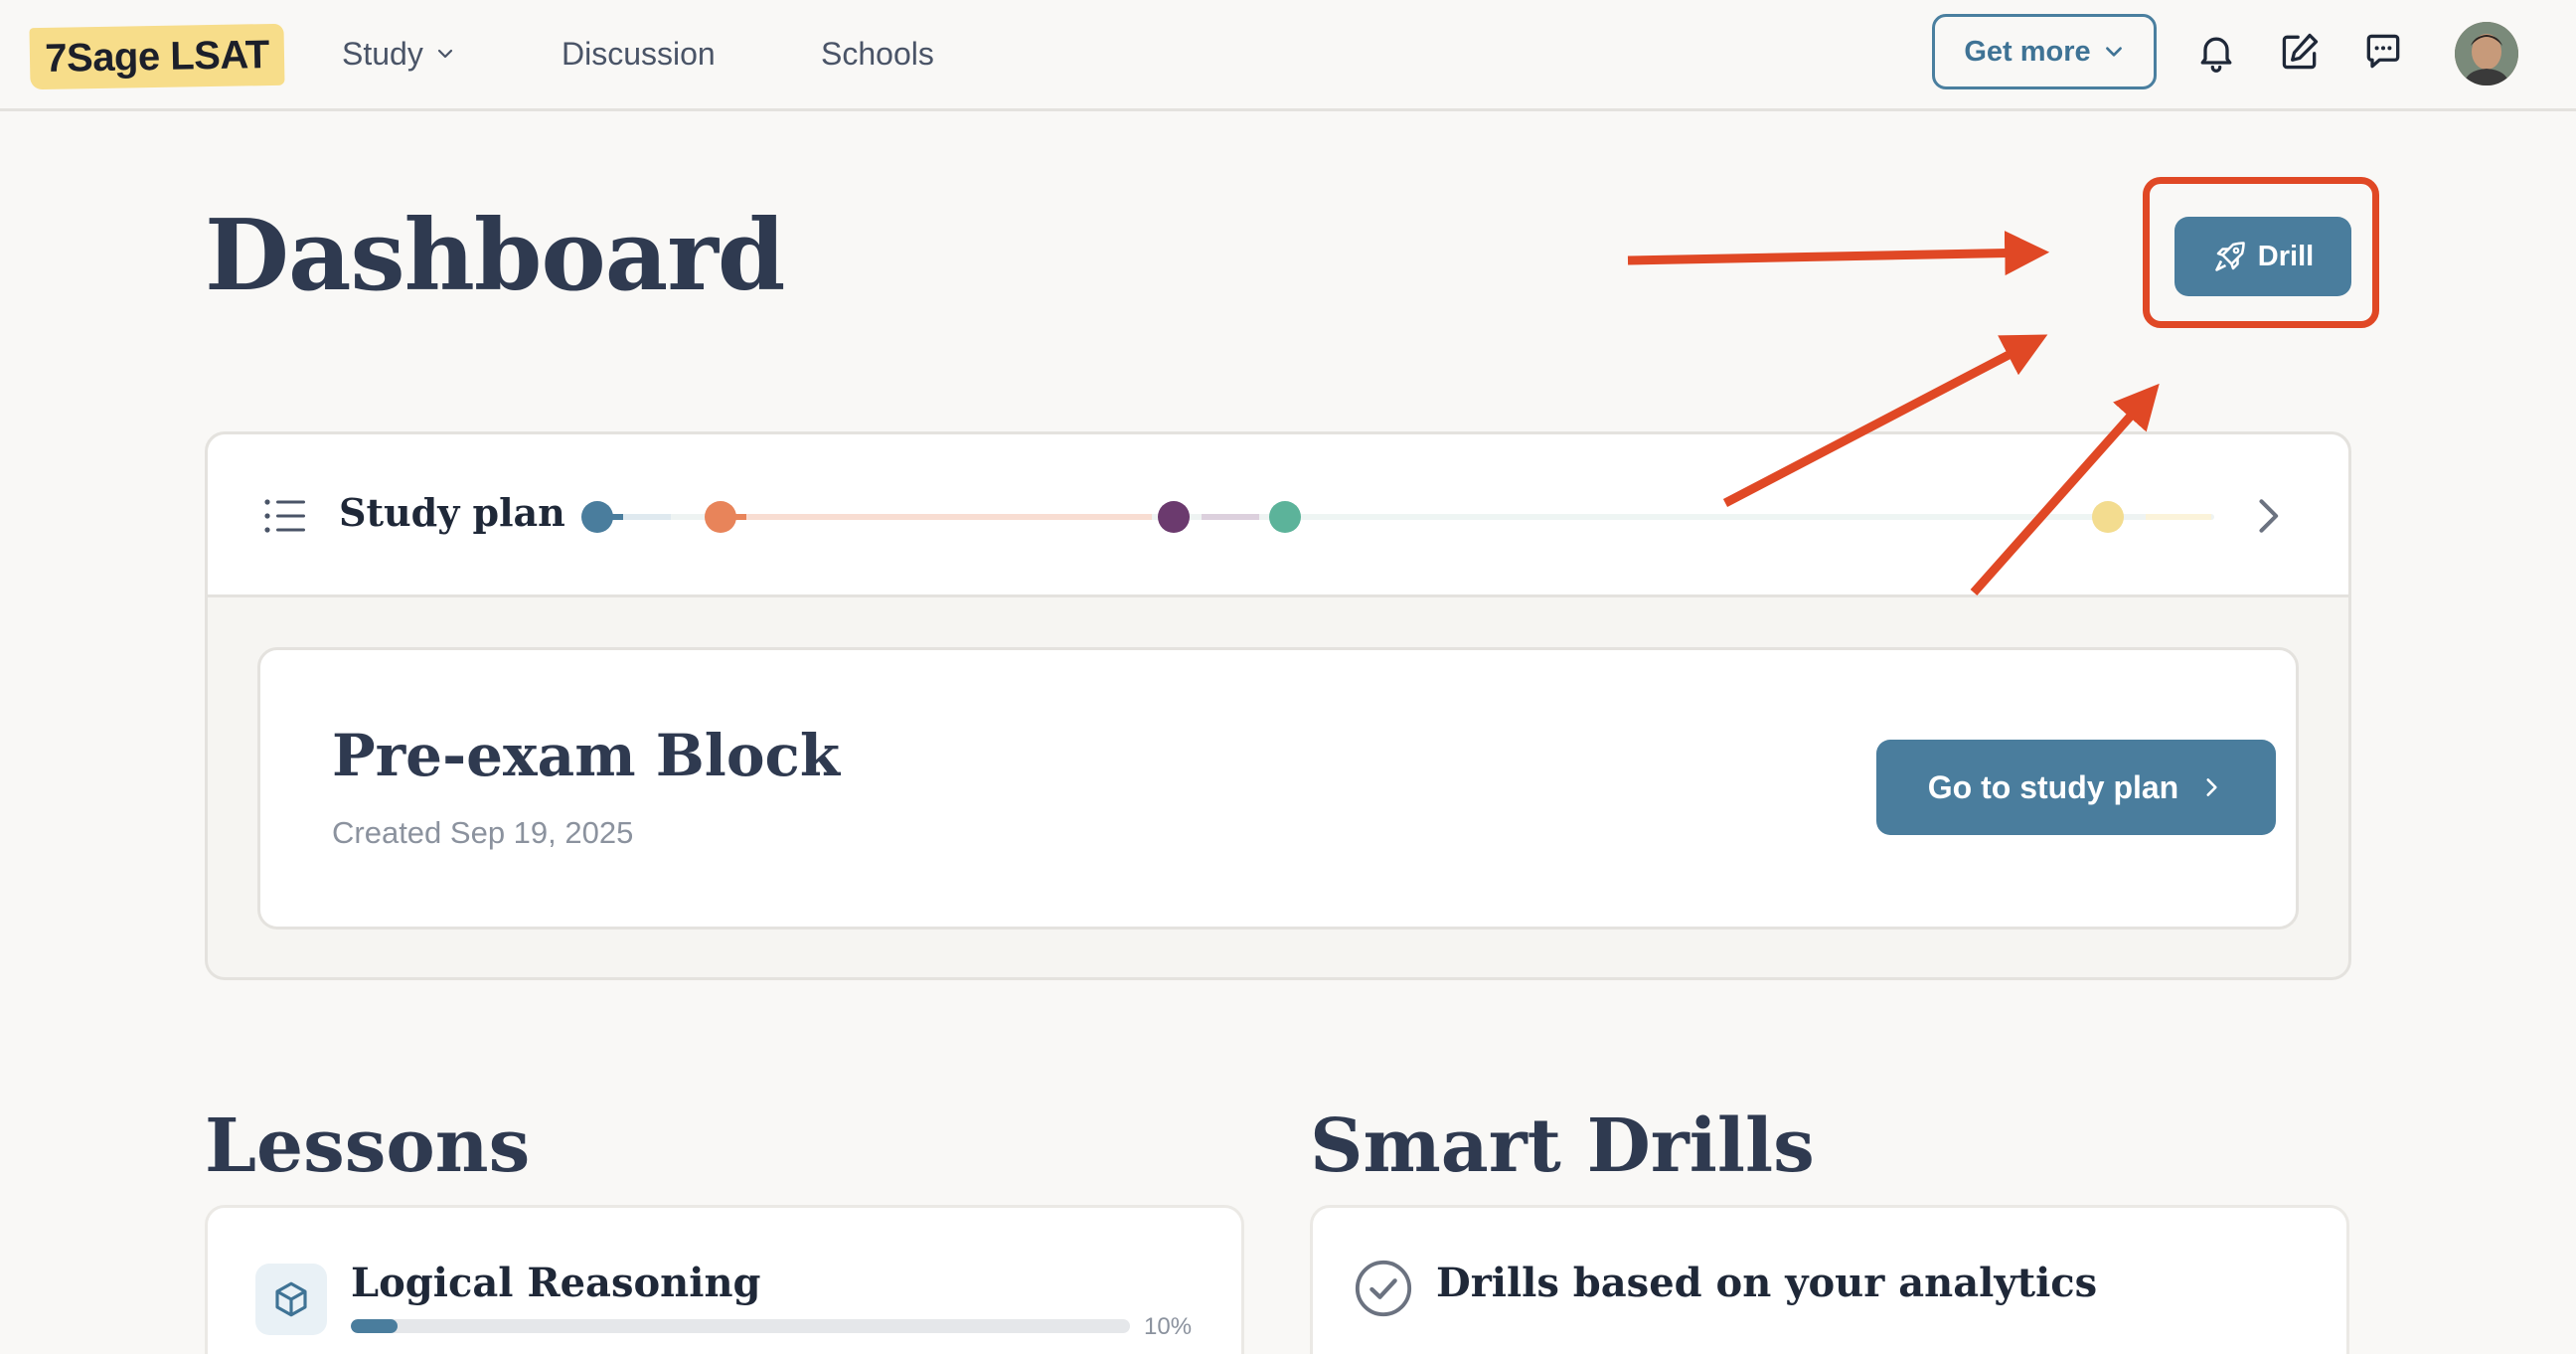 The image size is (2576, 1354). Describe the element at coordinates (1383, 1288) in the screenshot. I see `check-circle-icon` at that location.